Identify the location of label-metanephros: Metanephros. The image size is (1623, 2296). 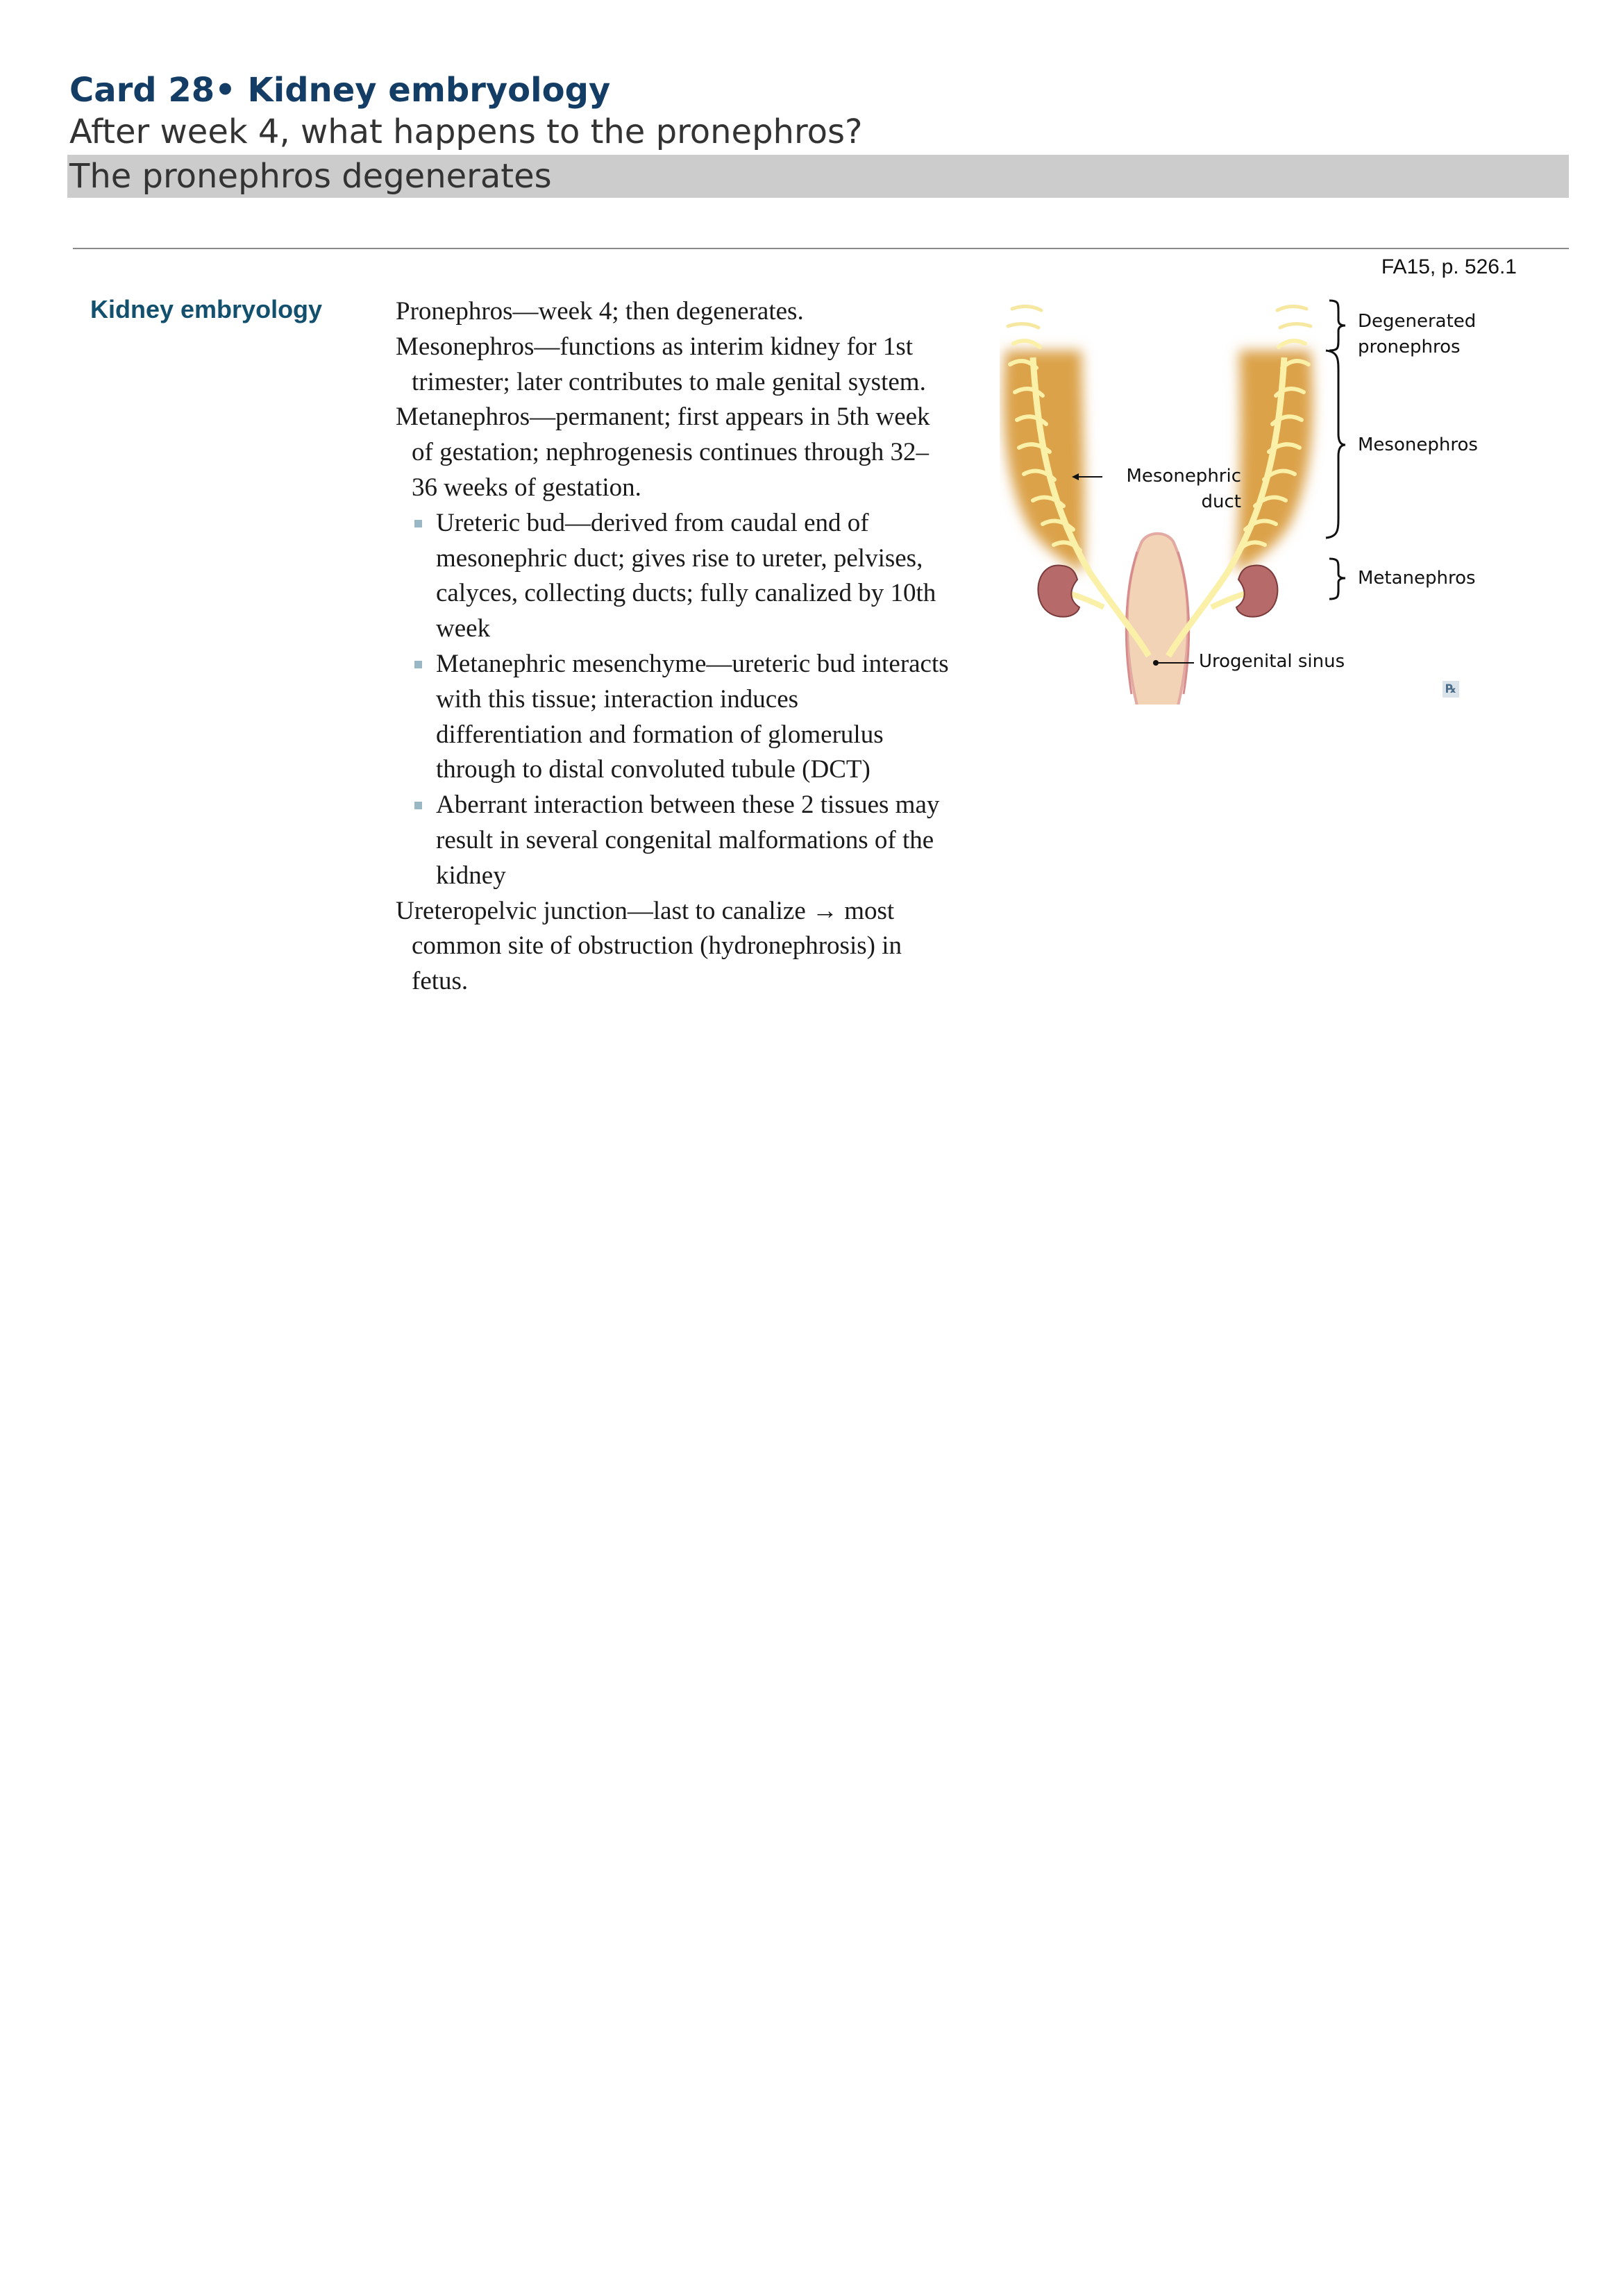
(1417, 579).